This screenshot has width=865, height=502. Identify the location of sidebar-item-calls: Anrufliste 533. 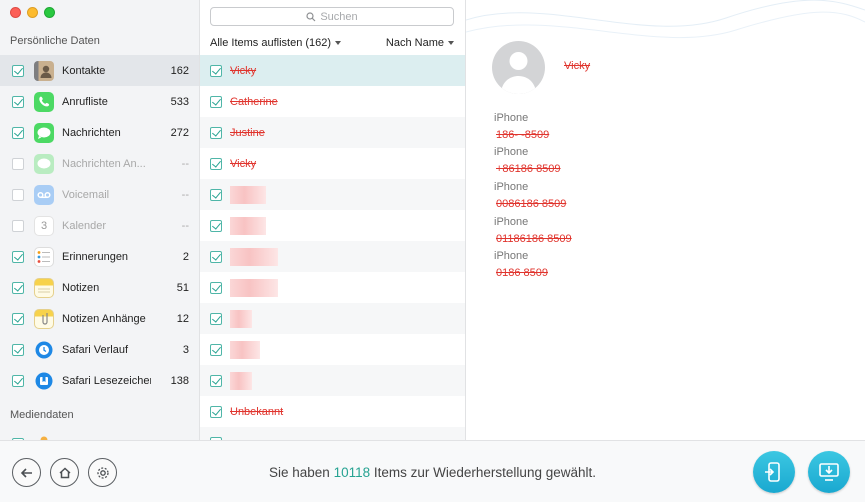
(99, 101).